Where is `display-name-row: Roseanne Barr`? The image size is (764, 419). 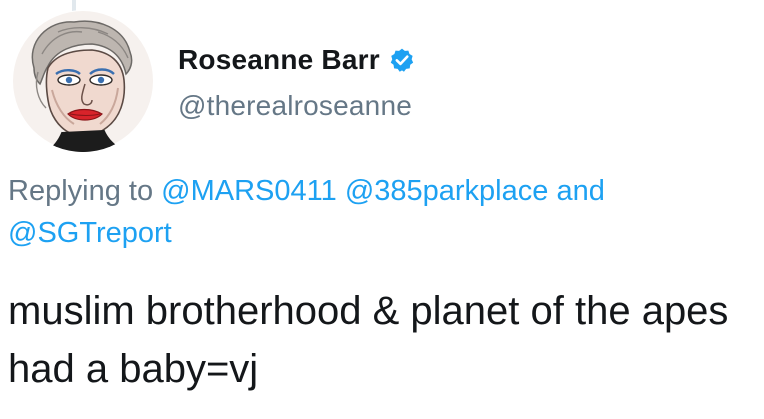
display-name-row: Roseanne Barr is located at coordinates (296, 60).